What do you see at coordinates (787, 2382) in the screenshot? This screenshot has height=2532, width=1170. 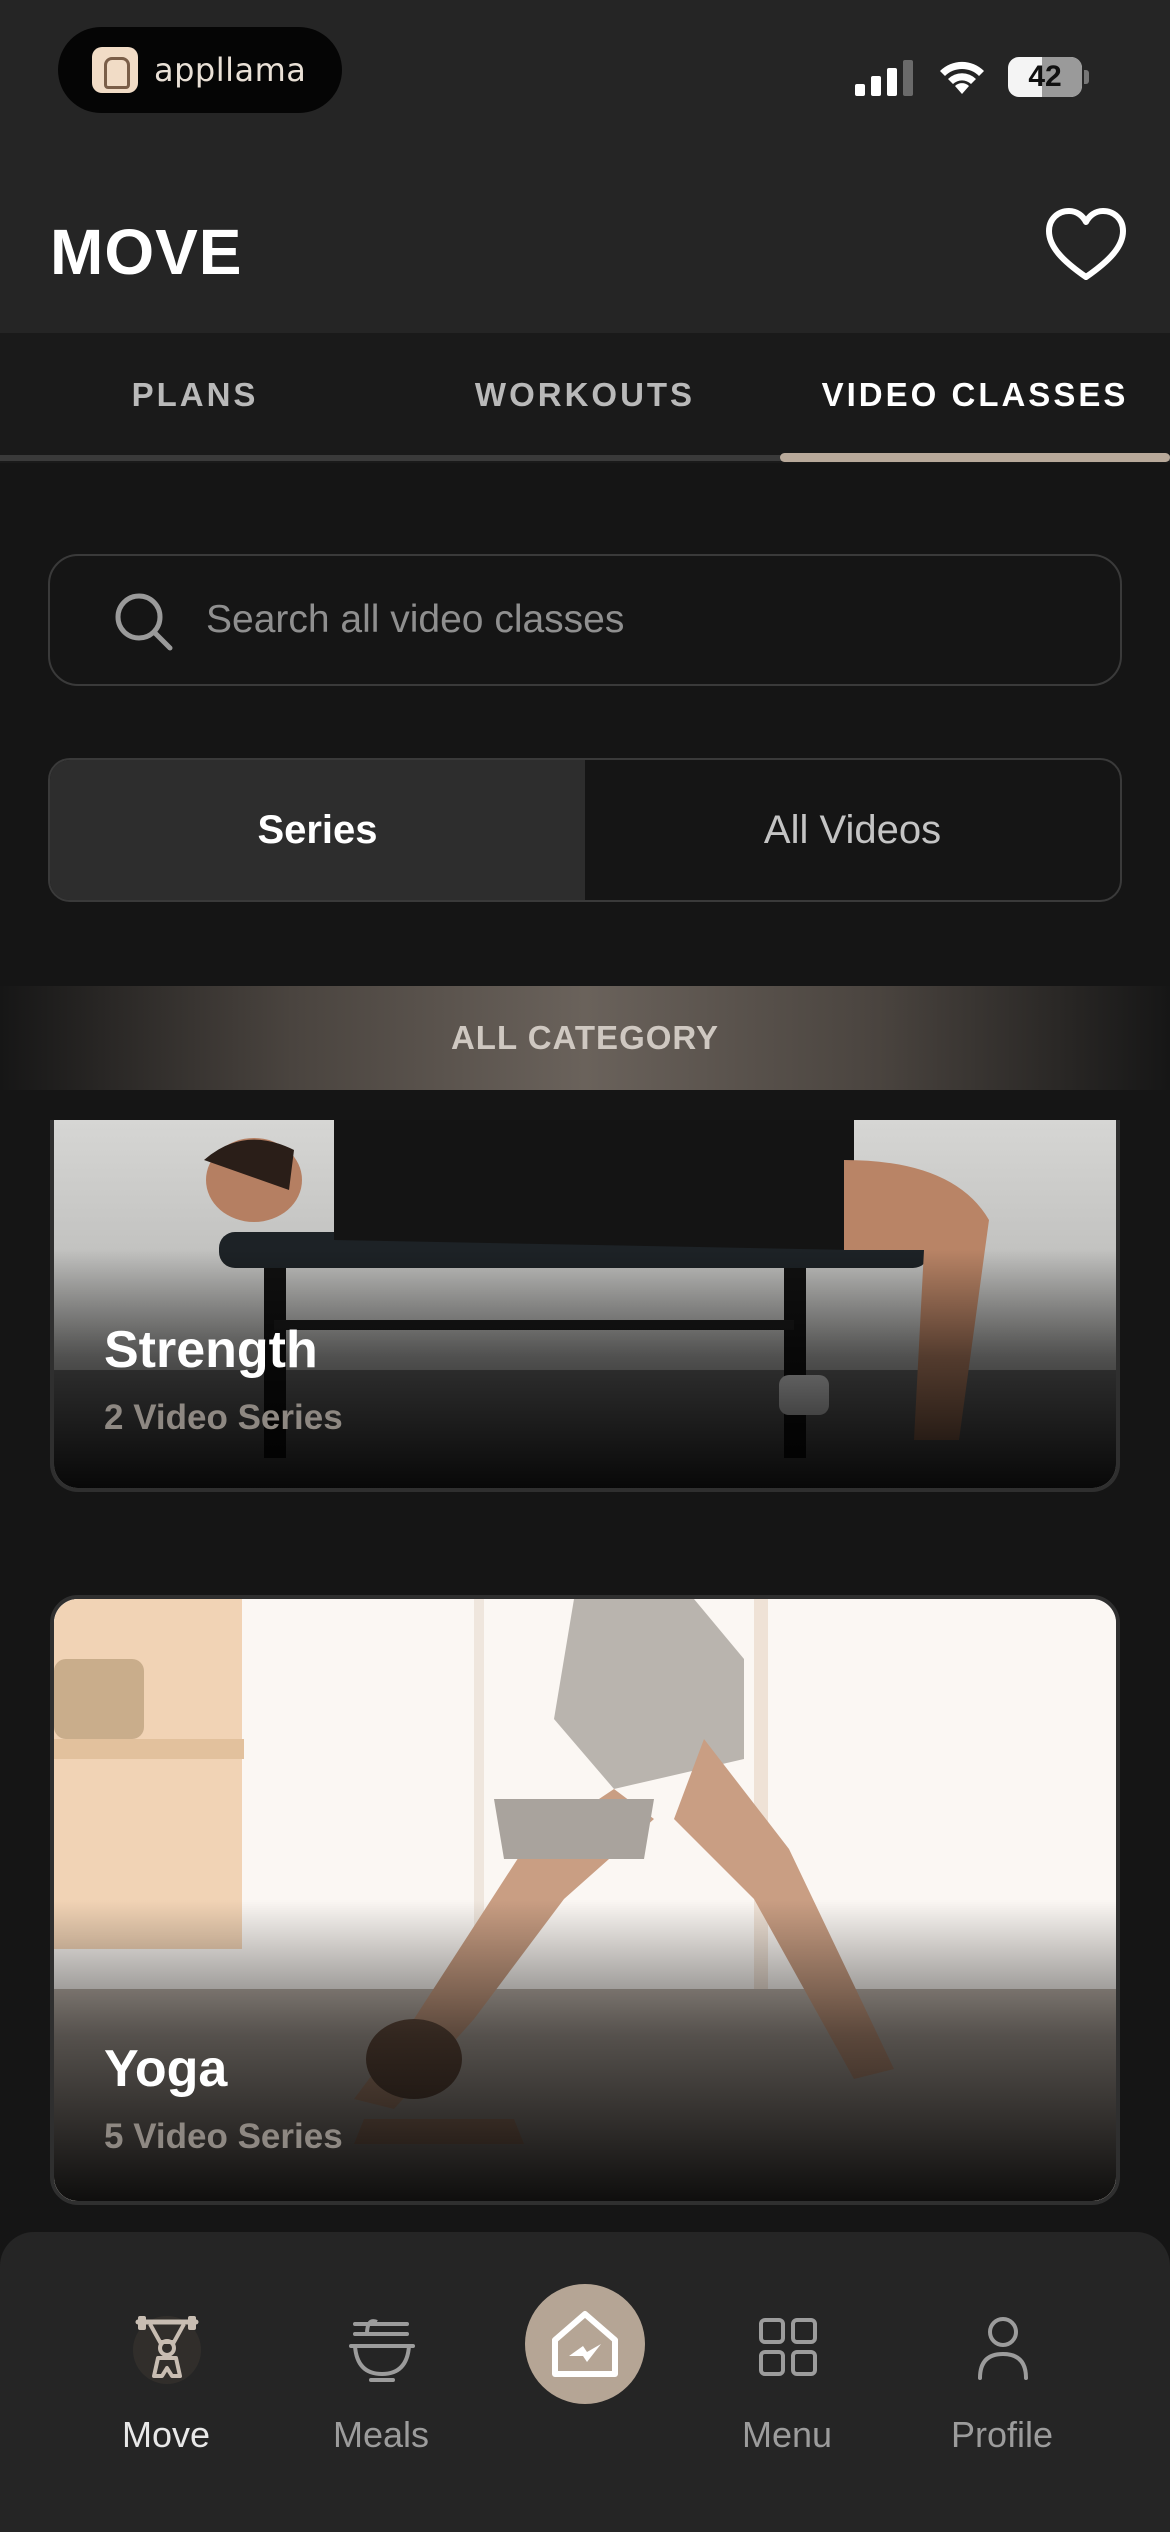 I see `nav-menu: Menu` at bounding box center [787, 2382].